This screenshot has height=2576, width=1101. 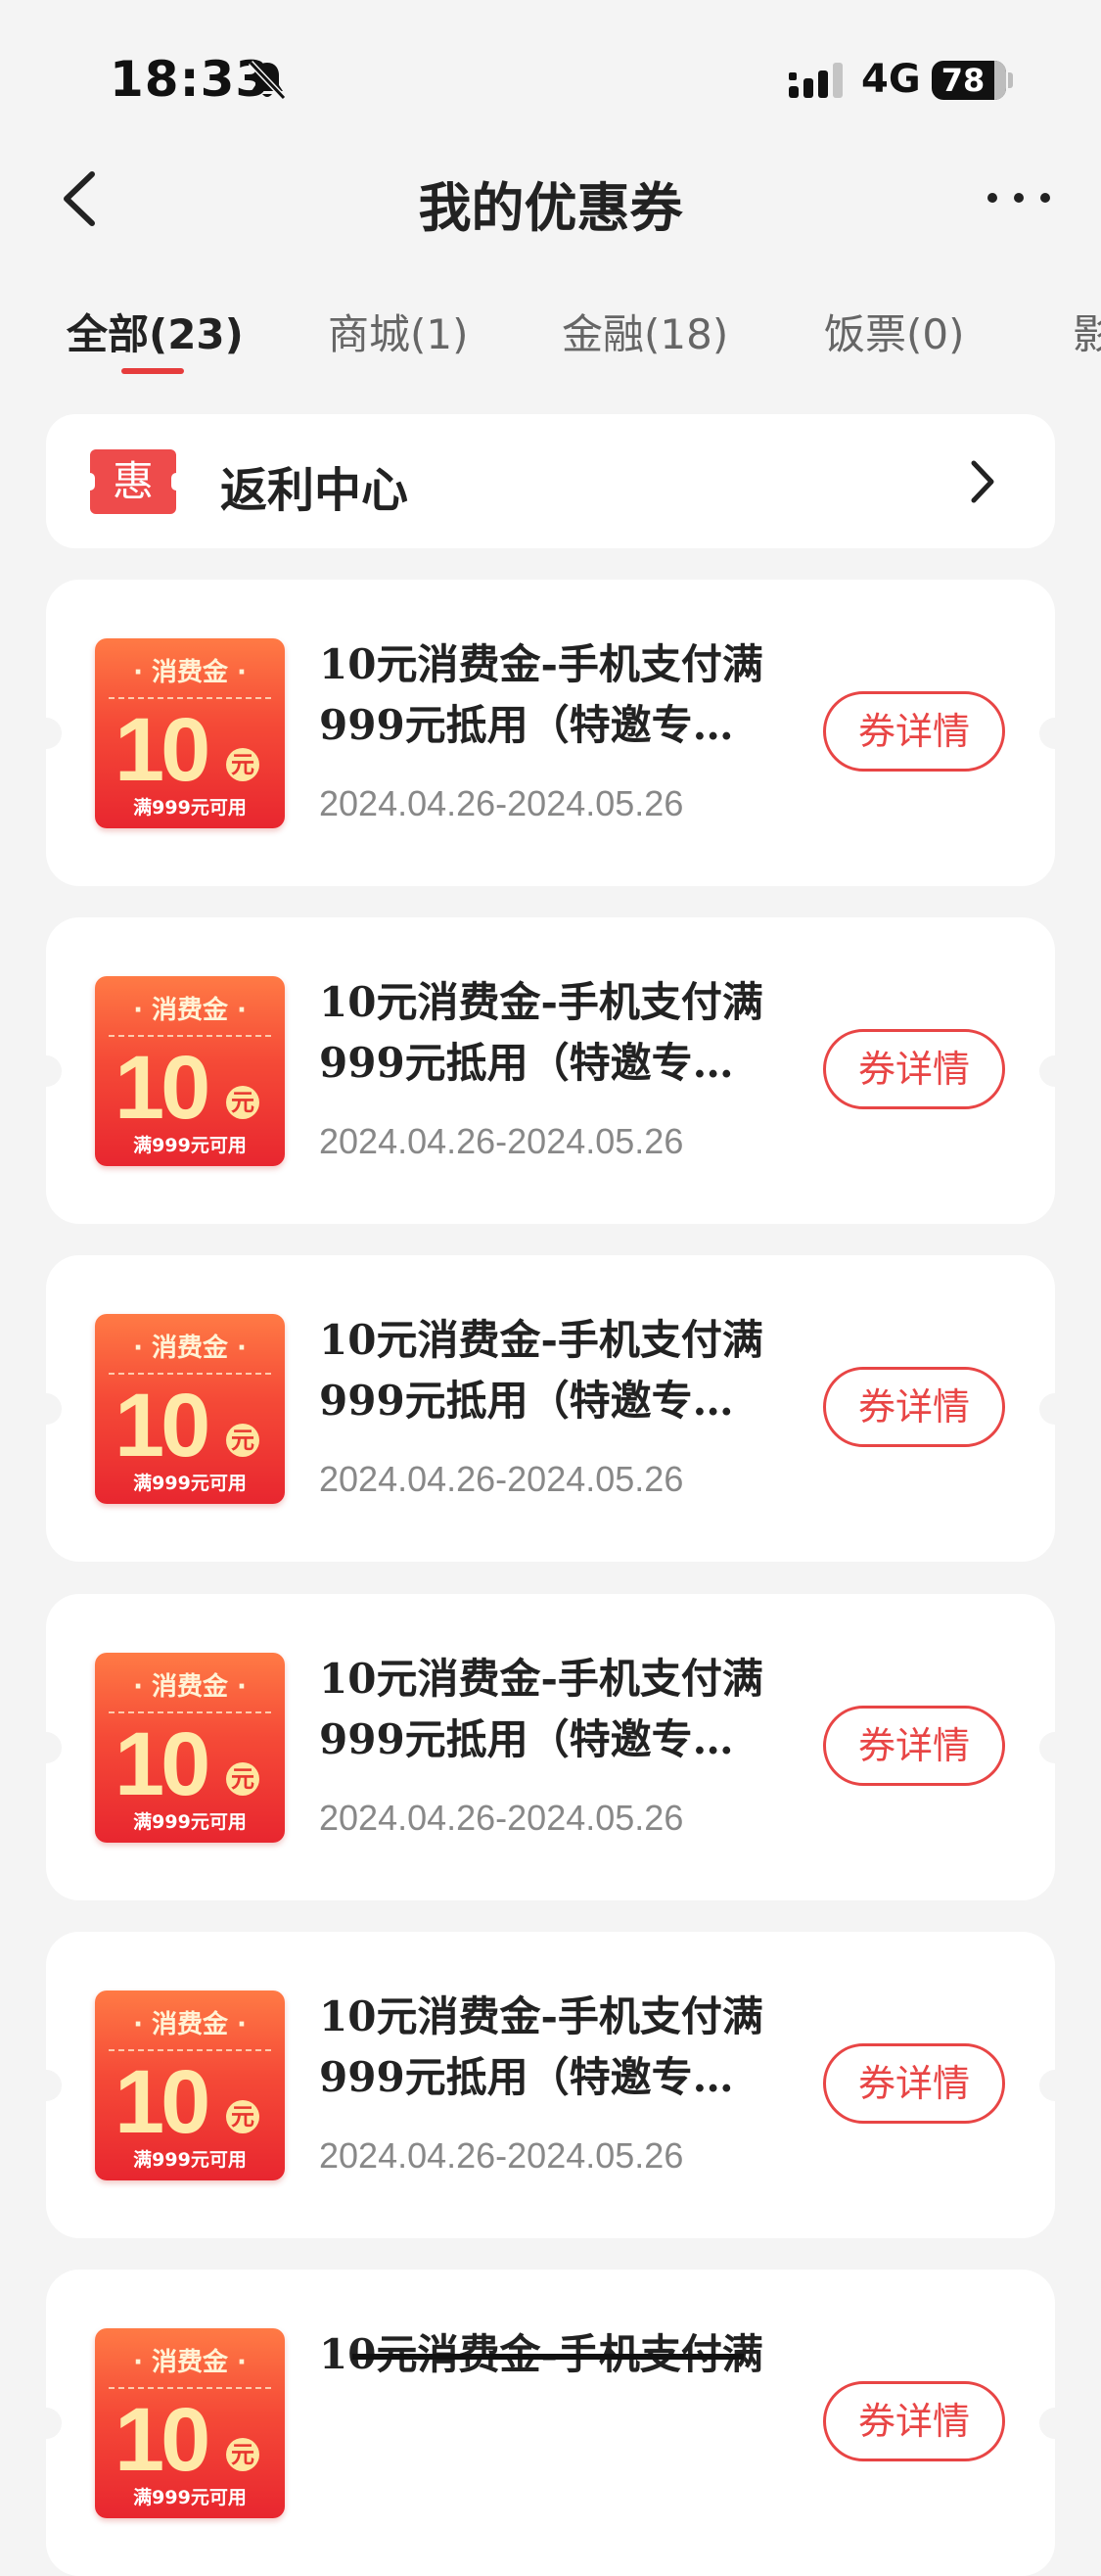 I want to click on strike-line, so click(x=548, y=2357).